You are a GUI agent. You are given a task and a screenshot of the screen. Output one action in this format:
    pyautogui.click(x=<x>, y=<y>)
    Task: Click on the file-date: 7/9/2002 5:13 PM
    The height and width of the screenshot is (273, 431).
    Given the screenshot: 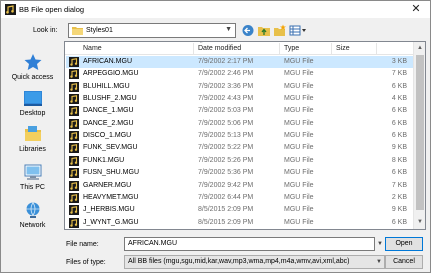 What is the action you would take?
    pyautogui.click(x=226, y=136)
    